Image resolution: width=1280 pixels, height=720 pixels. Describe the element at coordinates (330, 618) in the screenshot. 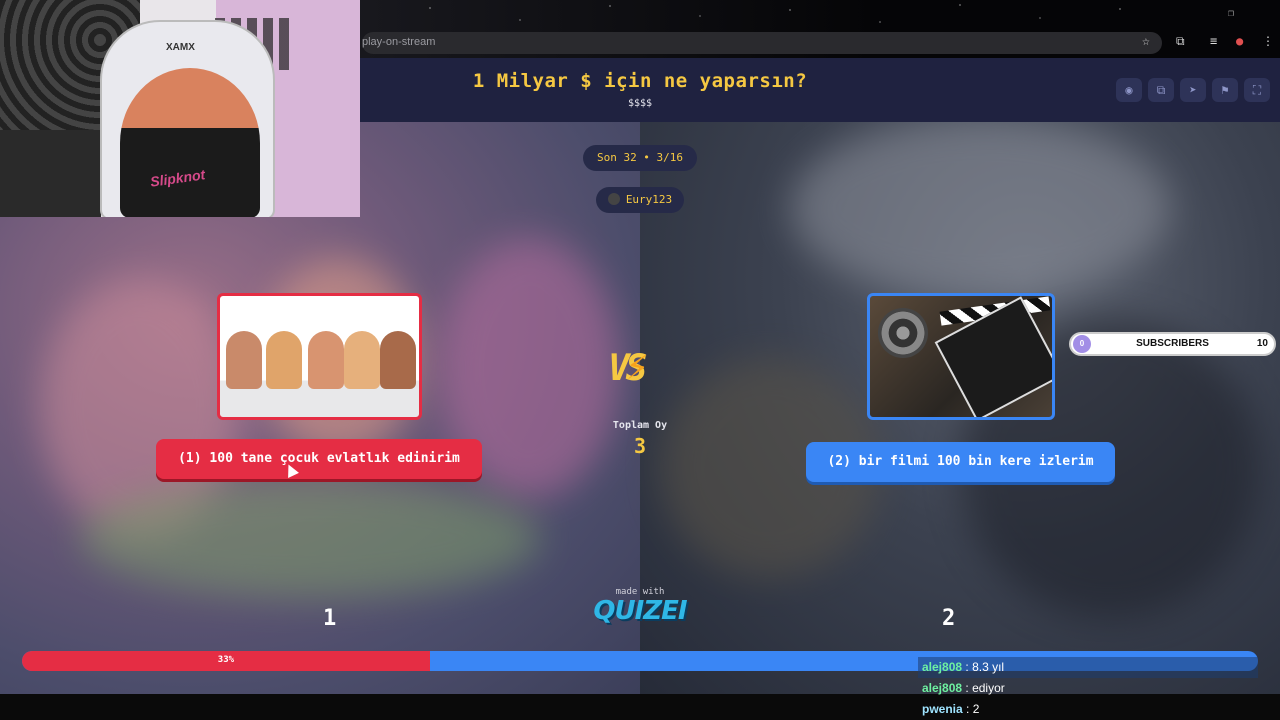

I see `option-1-number: 1` at that location.